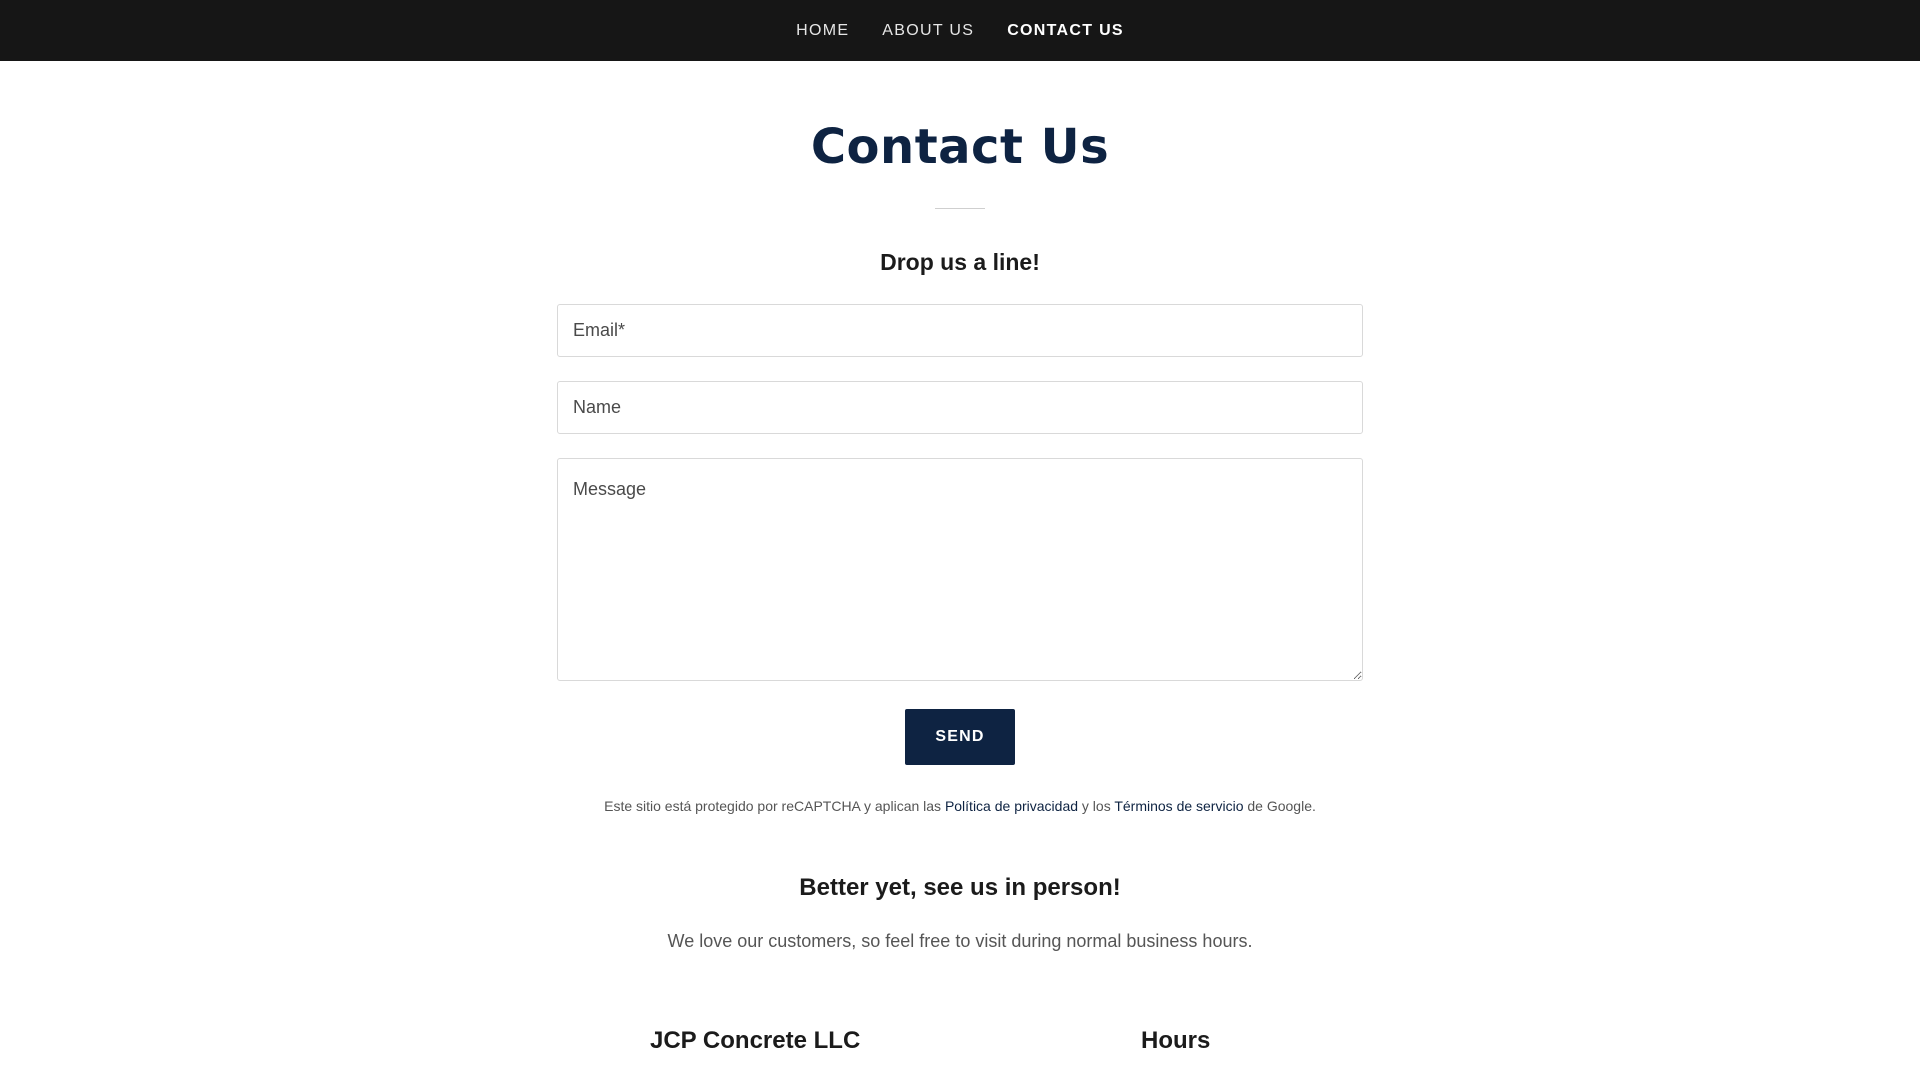  What do you see at coordinates (960, 208) in the screenshot?
I see `title-divider` at bounding box center [960, 208].